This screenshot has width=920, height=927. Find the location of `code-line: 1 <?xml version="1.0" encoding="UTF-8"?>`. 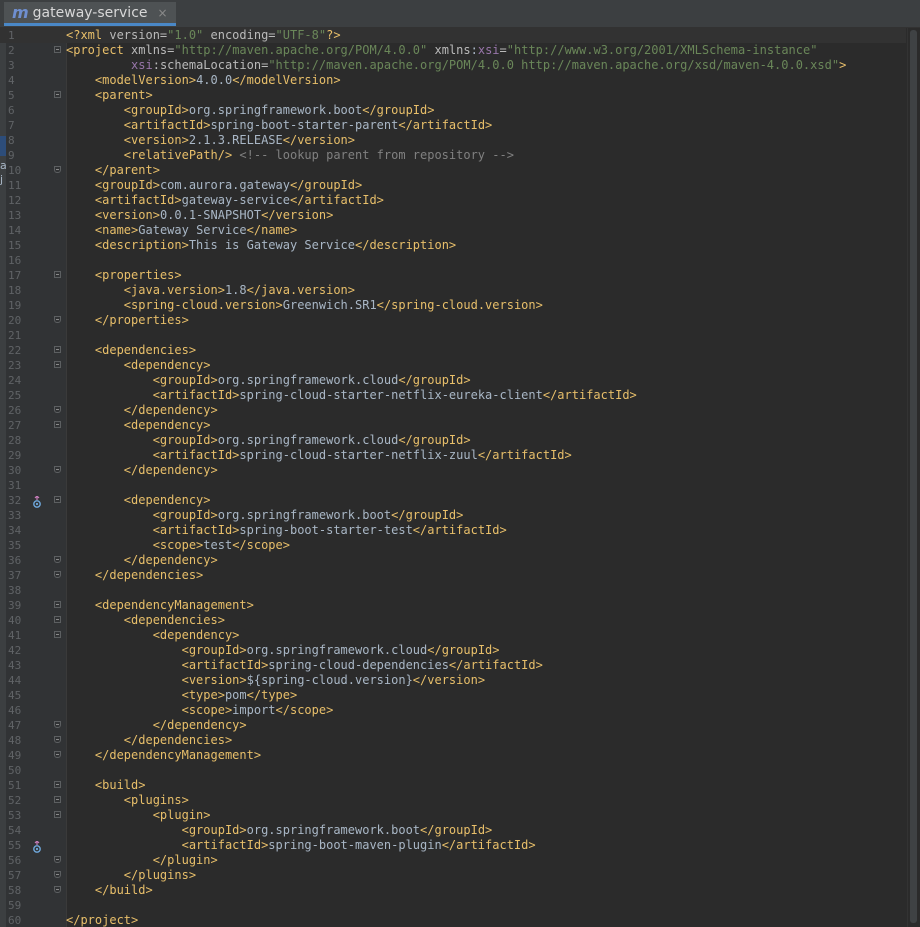

code-line: 1 <?xml version="1.0" encoding="UTF-8"?> is located at coordinates (453, 35).